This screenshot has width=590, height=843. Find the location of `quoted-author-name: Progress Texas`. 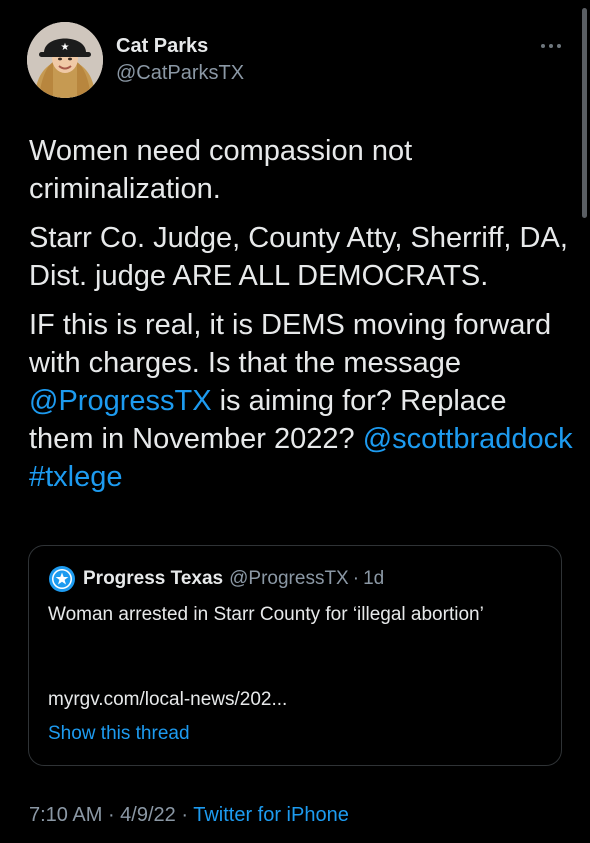

quoted-author-name: Progress Texas is located at coordinates (153, 579).